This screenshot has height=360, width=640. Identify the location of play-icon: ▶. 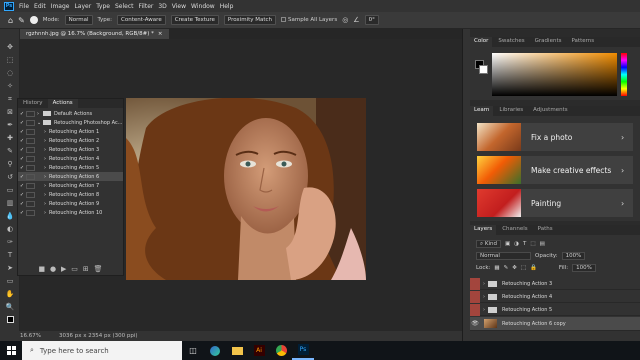
(63, 269).